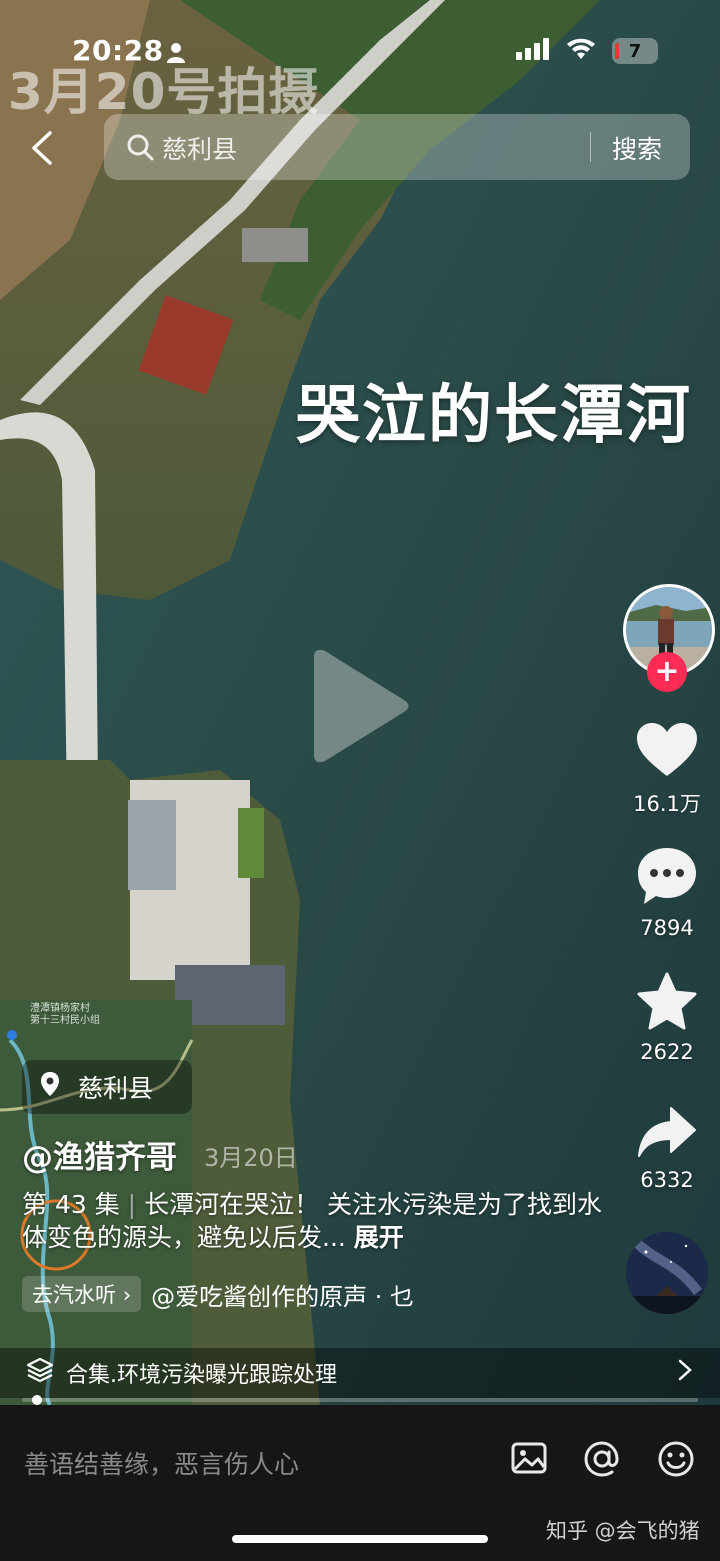 This screenshot has height=1561, width=720. I want to click on heart-icon, so click(667, 752).